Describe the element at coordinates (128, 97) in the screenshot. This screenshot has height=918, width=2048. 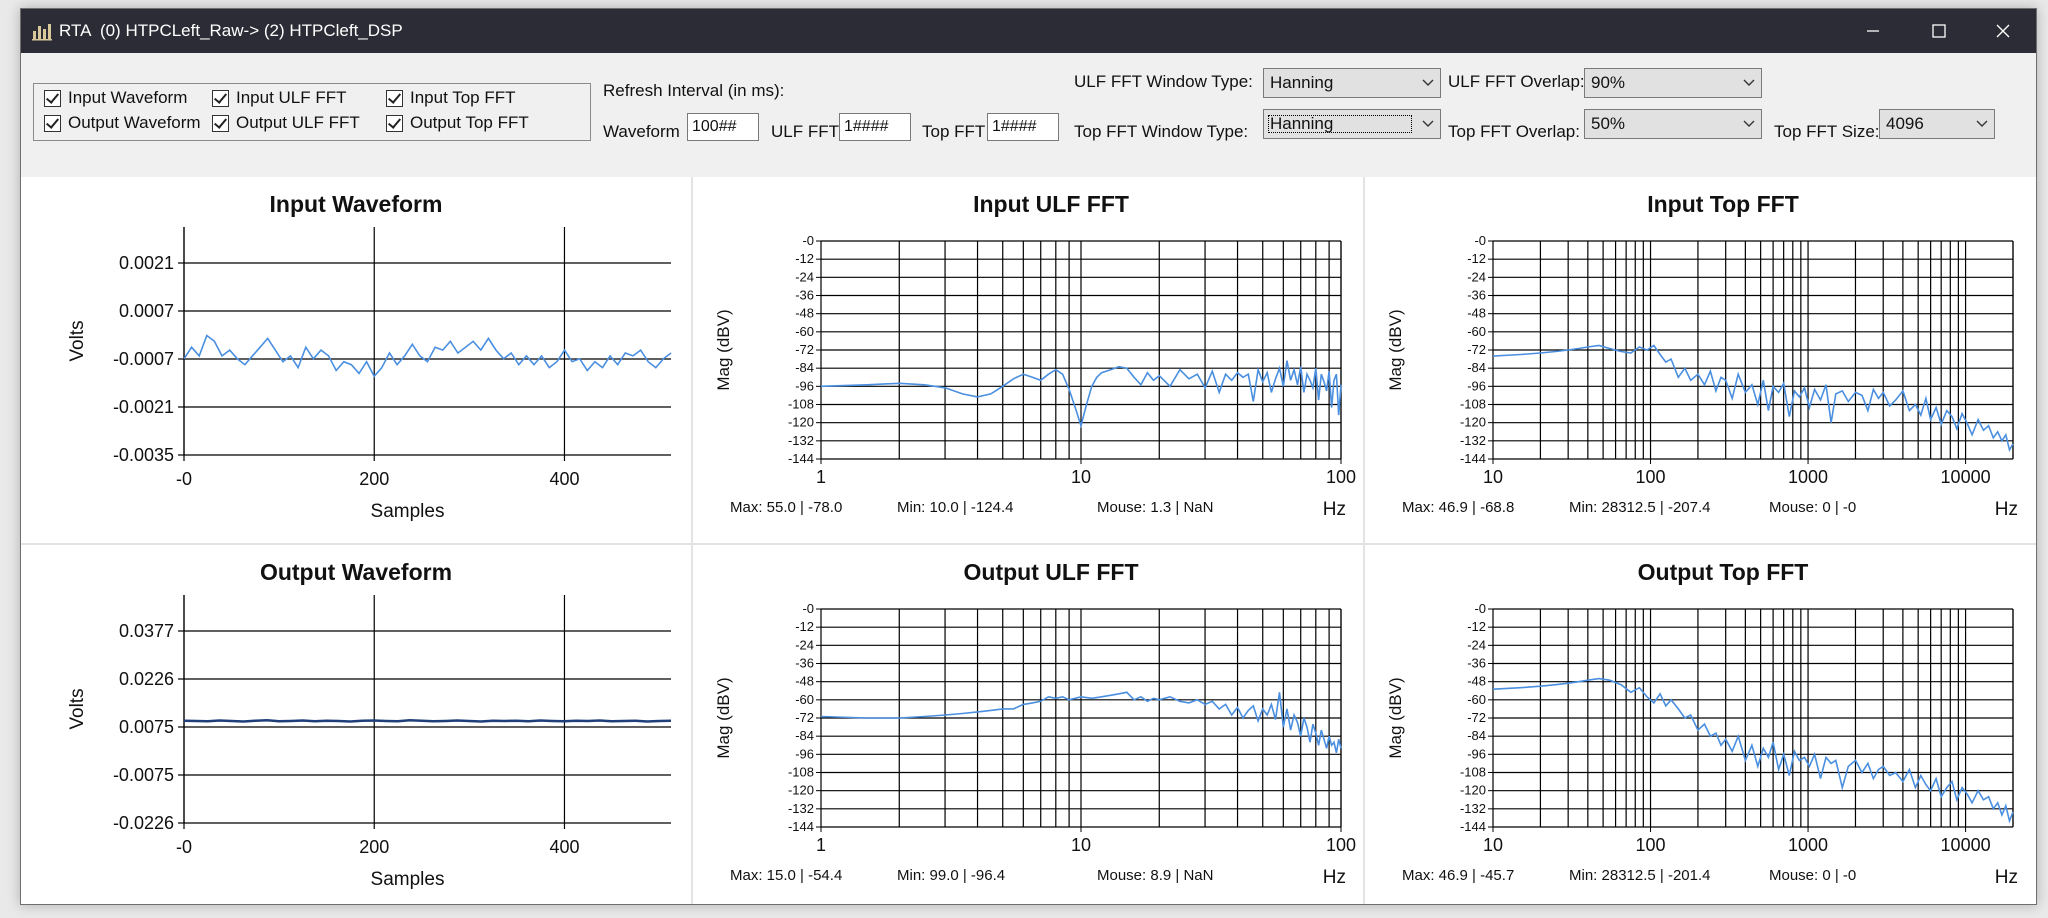
I see `checkbox-label: Input Waveform` at that location.